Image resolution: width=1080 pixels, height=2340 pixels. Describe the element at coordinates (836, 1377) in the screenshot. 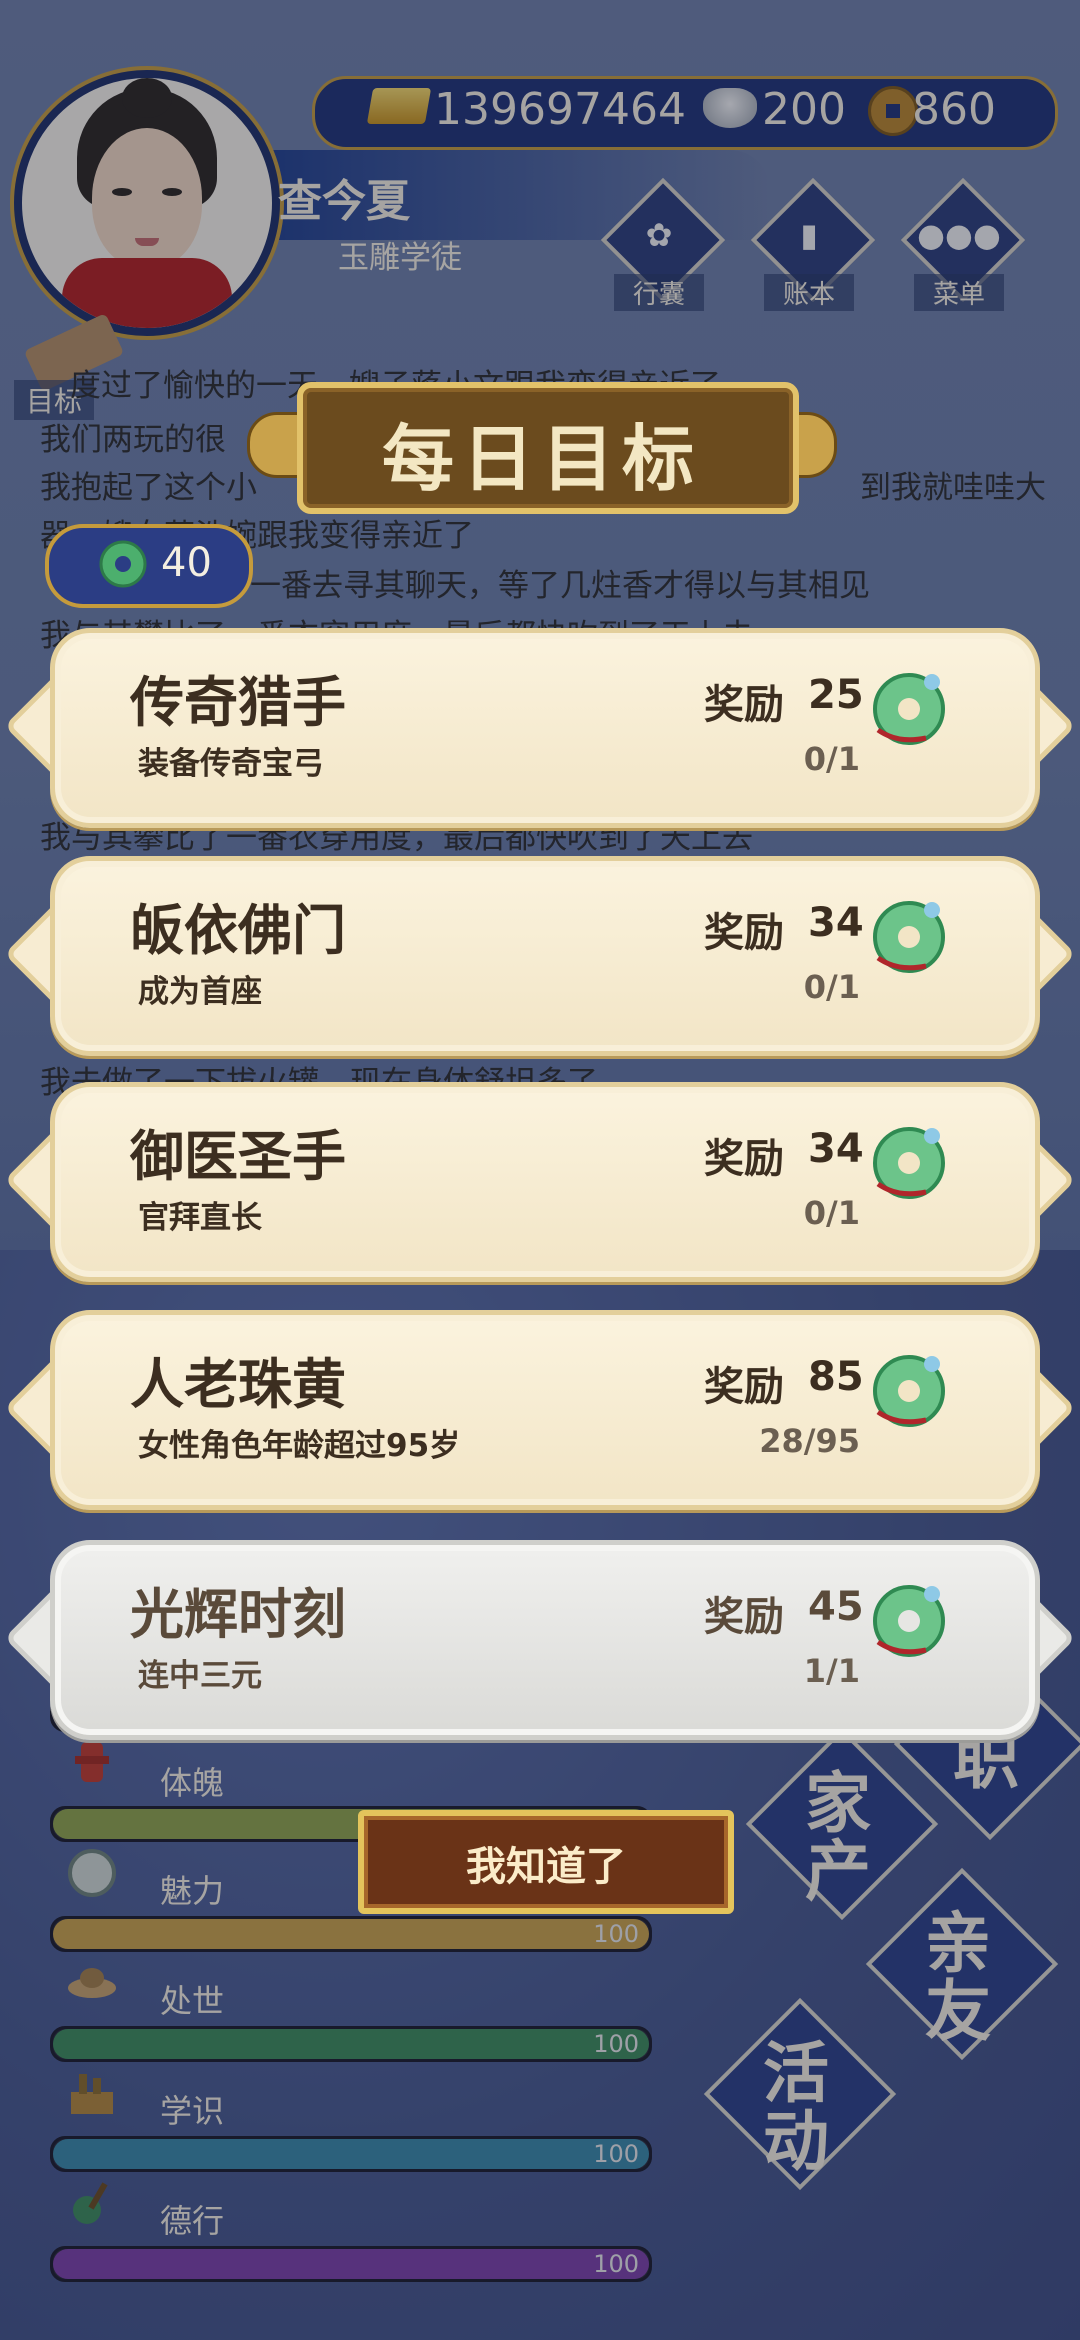

I see `reward-value: 85` at that location.